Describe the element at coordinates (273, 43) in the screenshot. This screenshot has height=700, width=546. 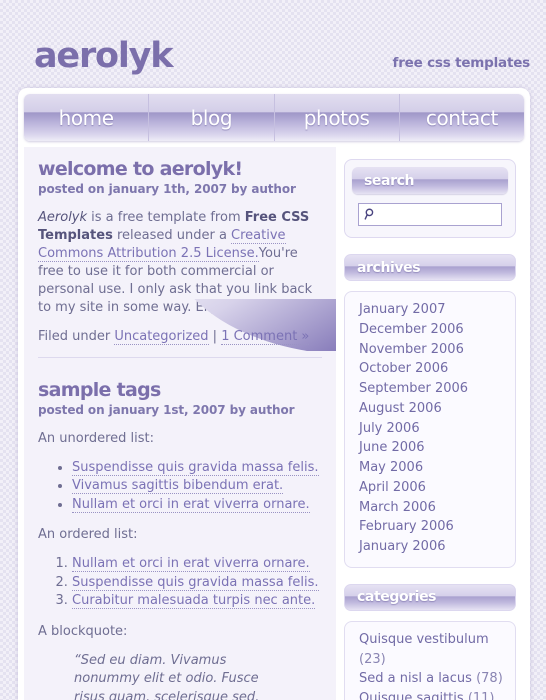
I see `site-header: aerolyk free css templates` at that location.